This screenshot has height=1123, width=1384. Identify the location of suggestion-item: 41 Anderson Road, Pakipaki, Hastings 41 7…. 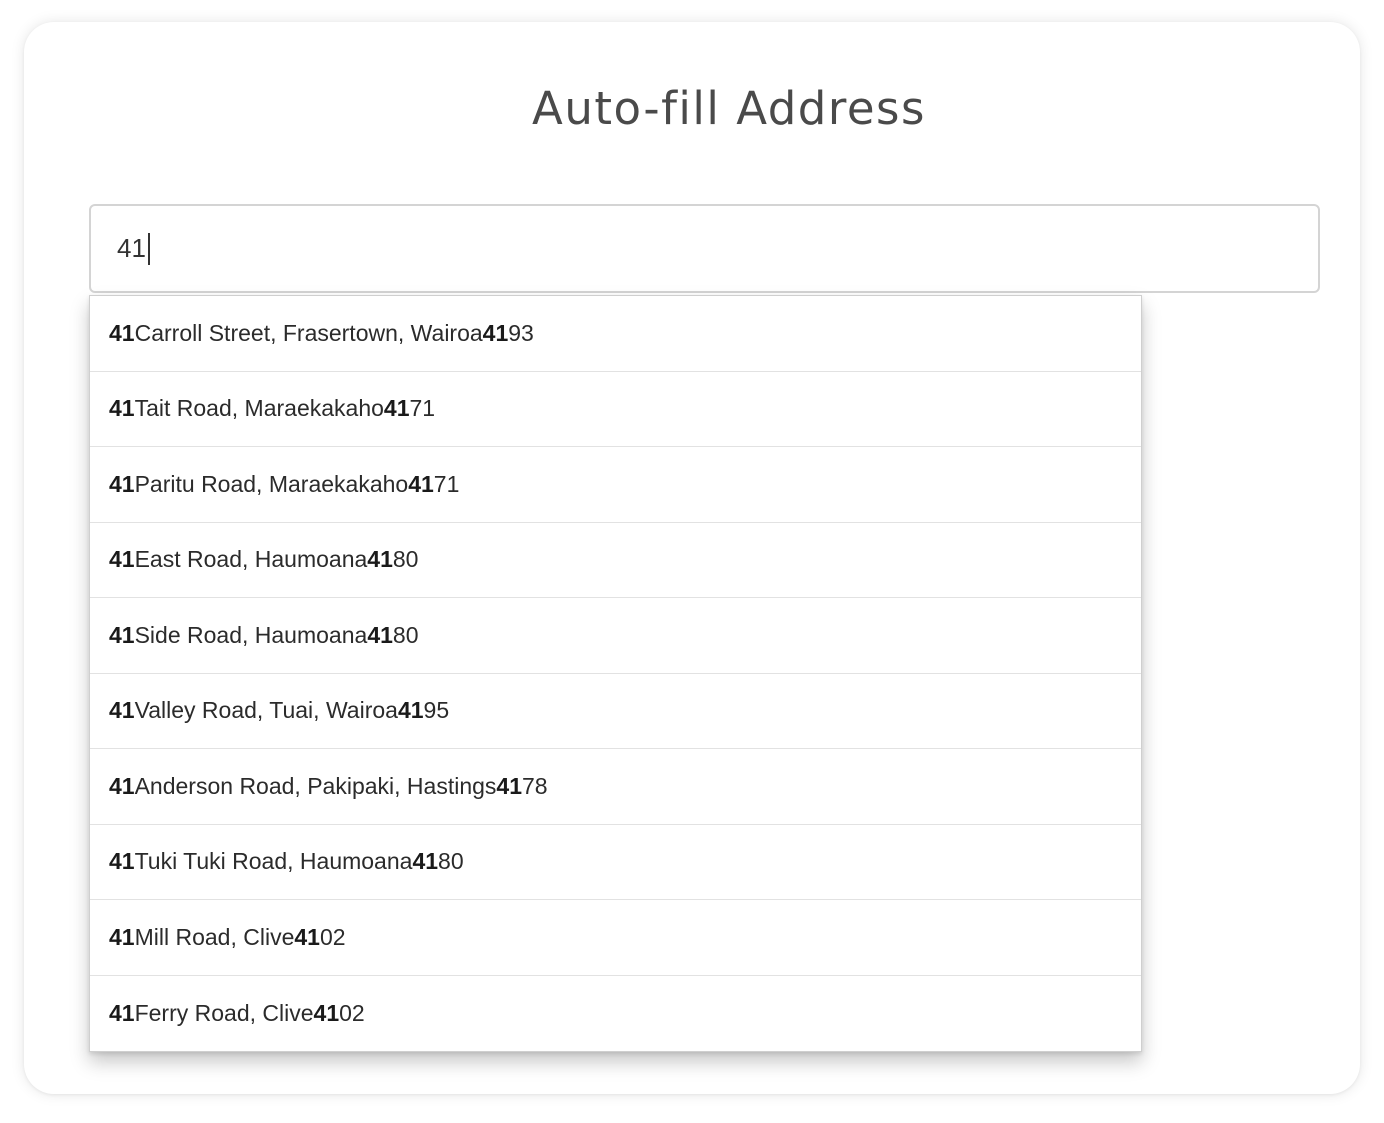
(615, 787).